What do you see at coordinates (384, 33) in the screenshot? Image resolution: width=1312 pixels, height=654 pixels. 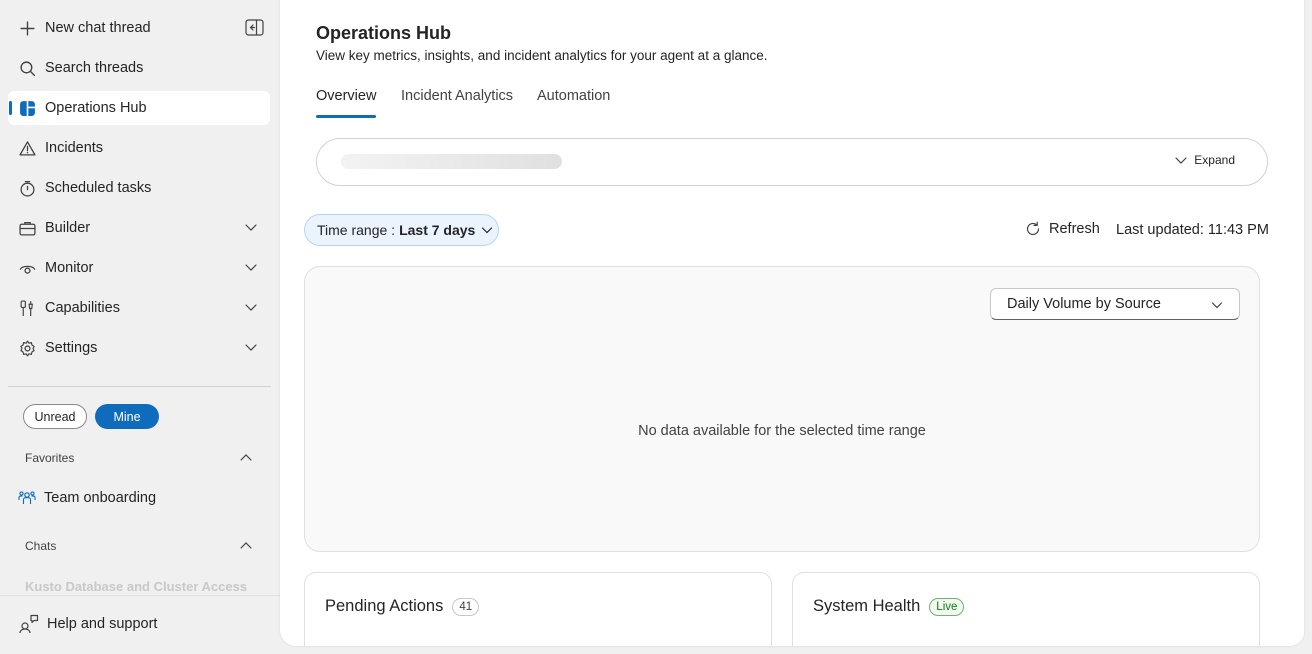 I see `page-title: Operations Hub` at bounding box center [384, 33].